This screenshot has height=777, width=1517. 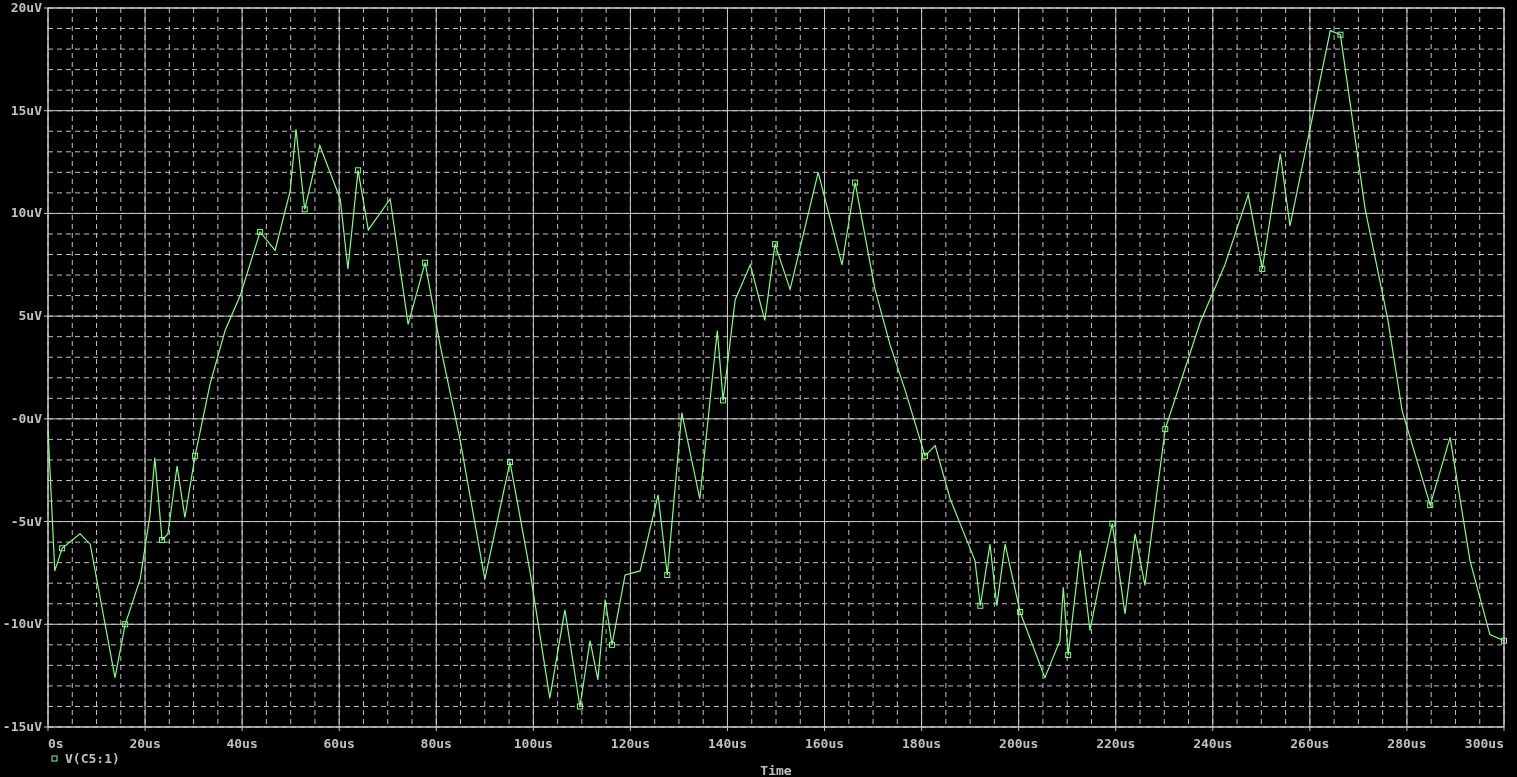 I want to click on y-tick-label: -0uV, so click(x=26, y=418).